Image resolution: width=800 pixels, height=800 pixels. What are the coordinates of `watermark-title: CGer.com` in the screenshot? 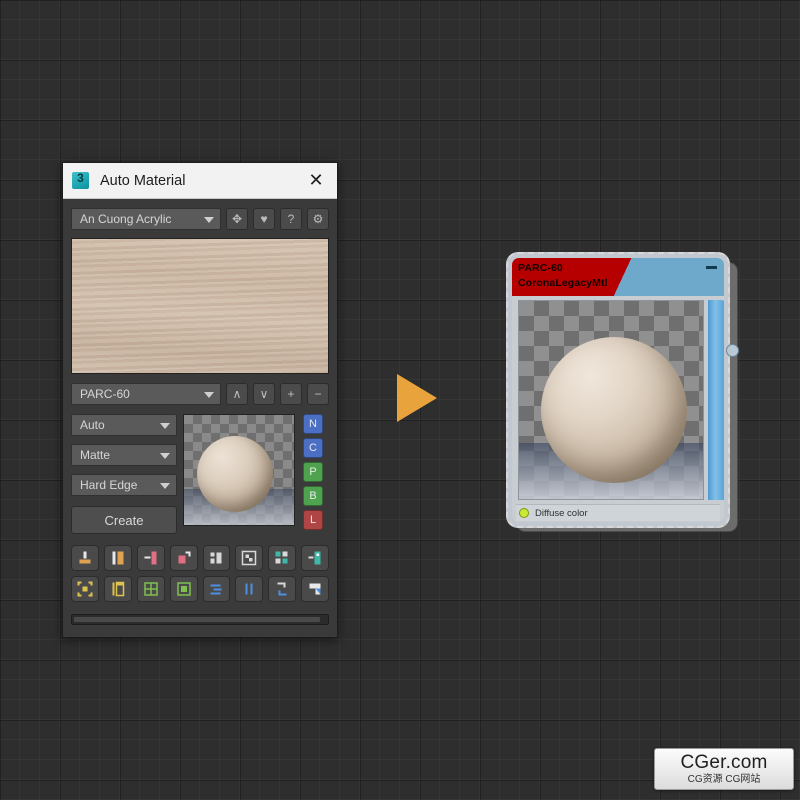 It's located at (724, 762).